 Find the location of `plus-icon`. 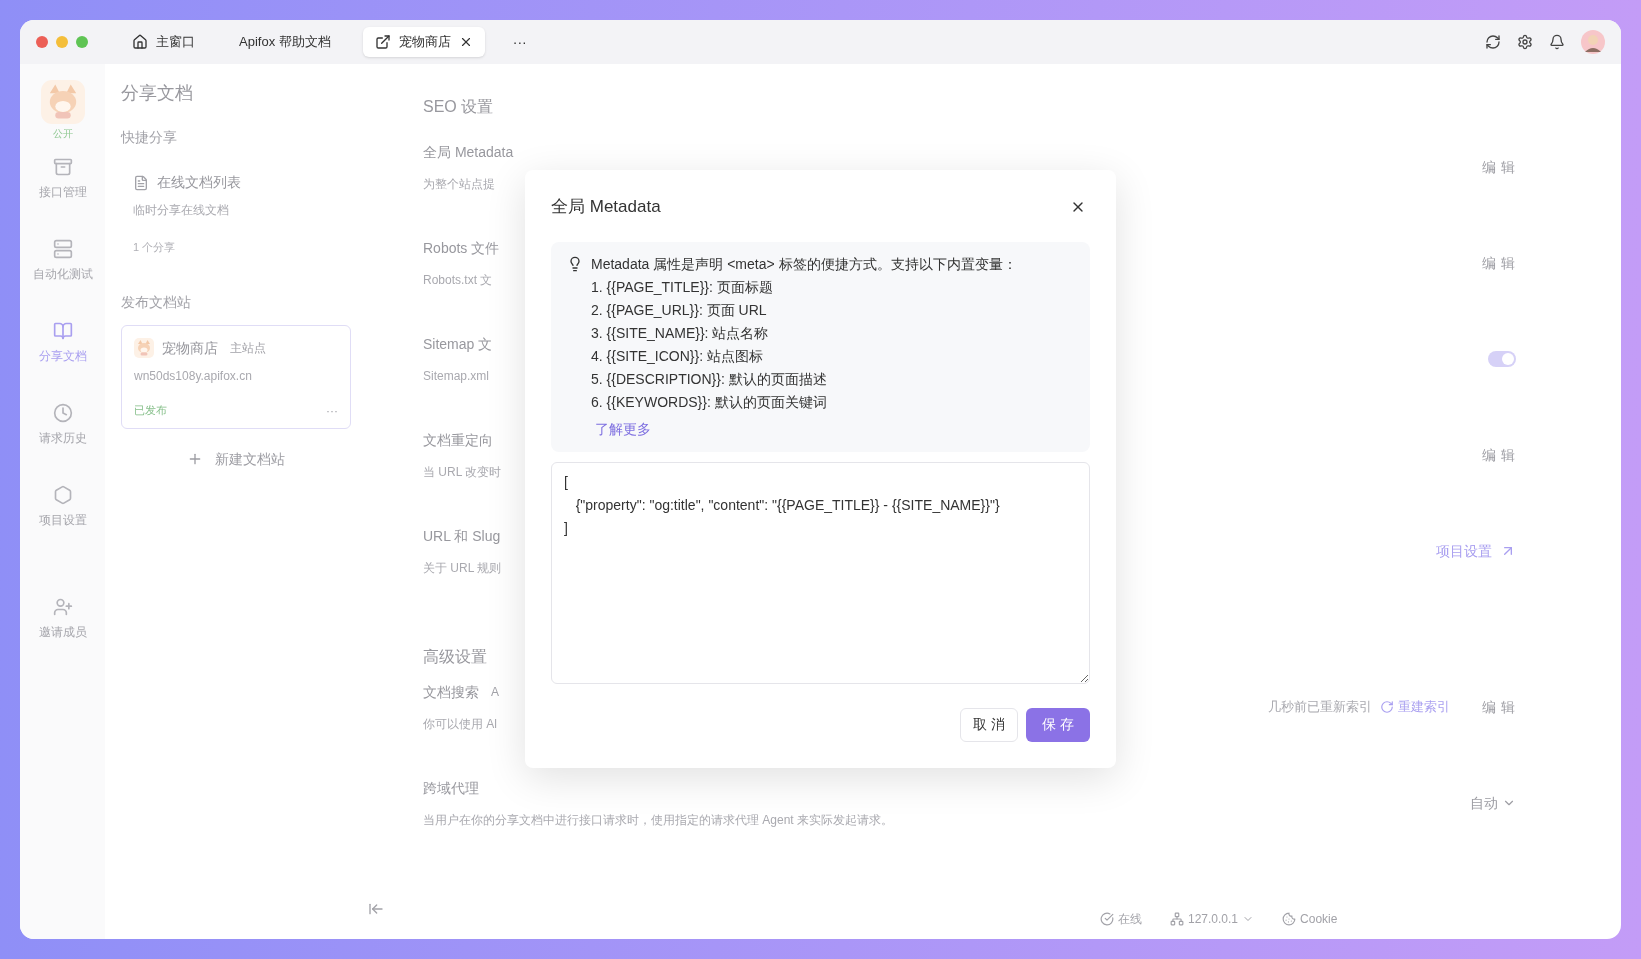

plus-icon is located at coordinates (195, 459).